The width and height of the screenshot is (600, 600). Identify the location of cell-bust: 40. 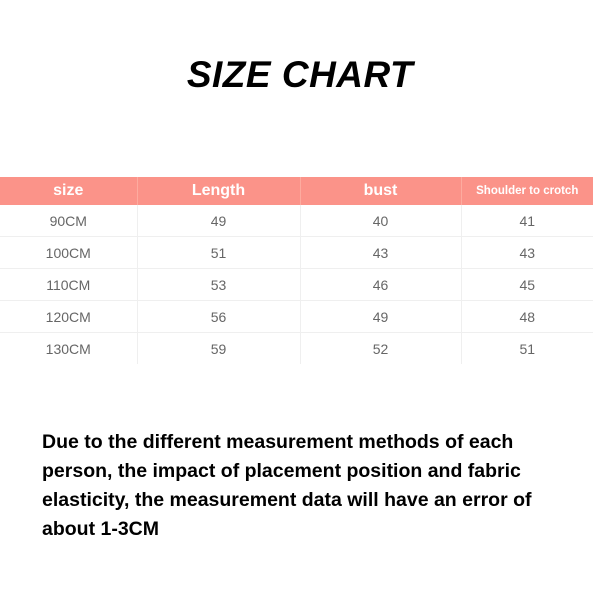
(381, 221).